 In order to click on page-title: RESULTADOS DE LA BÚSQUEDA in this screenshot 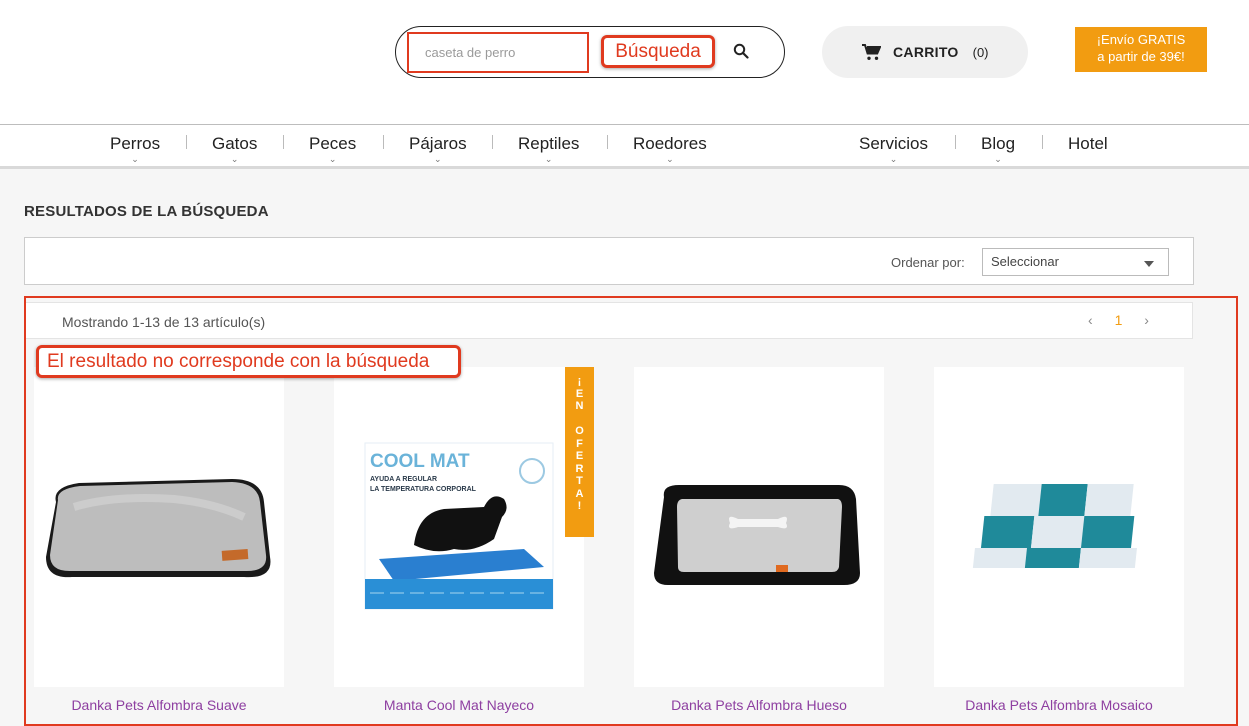, I will do `click(146, 211)`.